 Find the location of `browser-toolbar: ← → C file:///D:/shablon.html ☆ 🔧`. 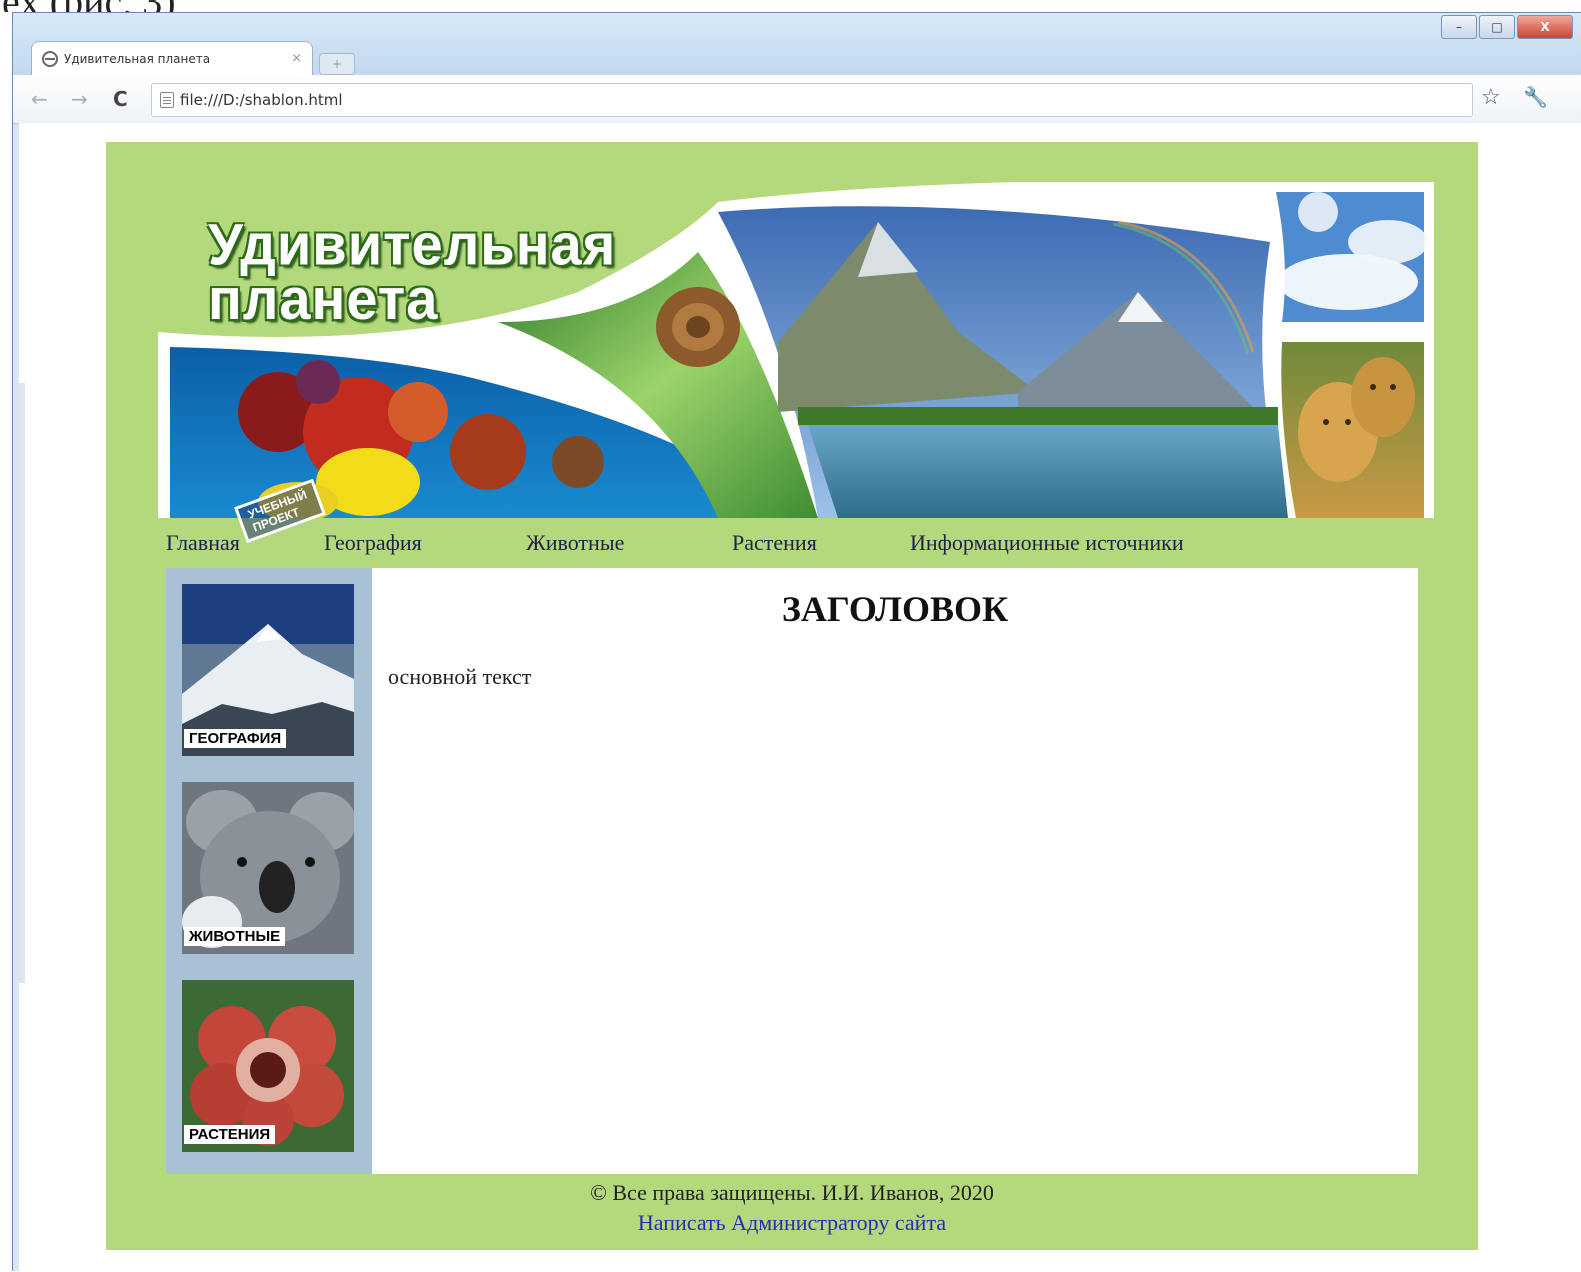

browser-toolbar: ← → C file:///D:/shablon.html ☆ 🔧 is located at coordinates (797, 99).